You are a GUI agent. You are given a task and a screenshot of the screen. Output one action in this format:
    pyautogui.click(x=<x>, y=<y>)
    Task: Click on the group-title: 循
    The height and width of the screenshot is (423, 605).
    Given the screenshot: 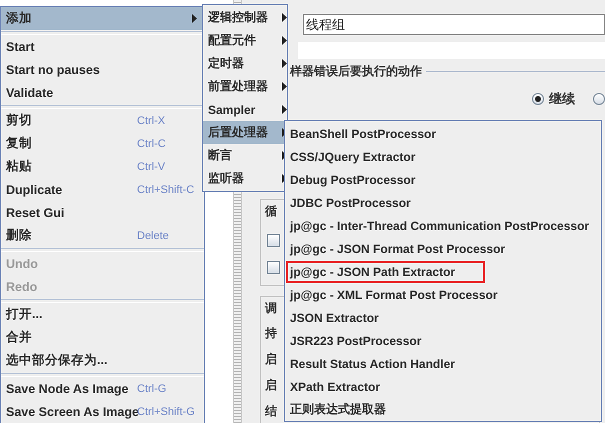 What is the action you would take?
    pyautogui.click(x=271, y=211)
    